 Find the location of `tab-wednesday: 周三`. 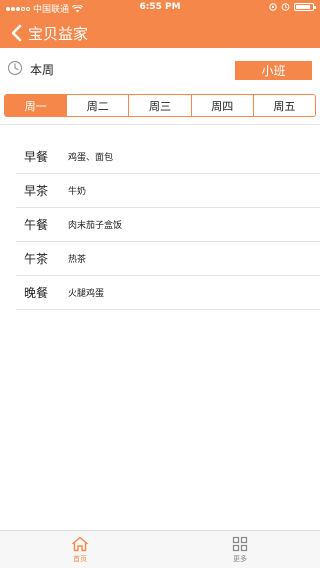

tab-wednesday: 周三 is located at coordinates (160, 105).